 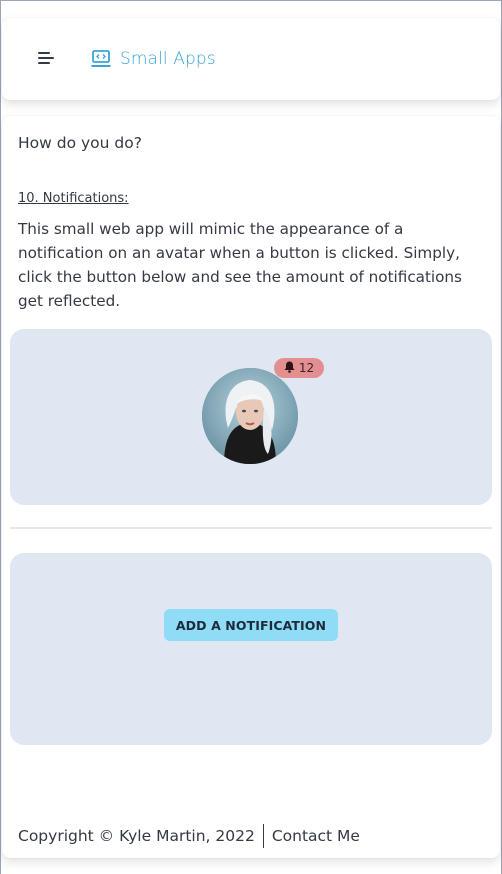 I want to click on menu-icon, so click(x=47, y=59).